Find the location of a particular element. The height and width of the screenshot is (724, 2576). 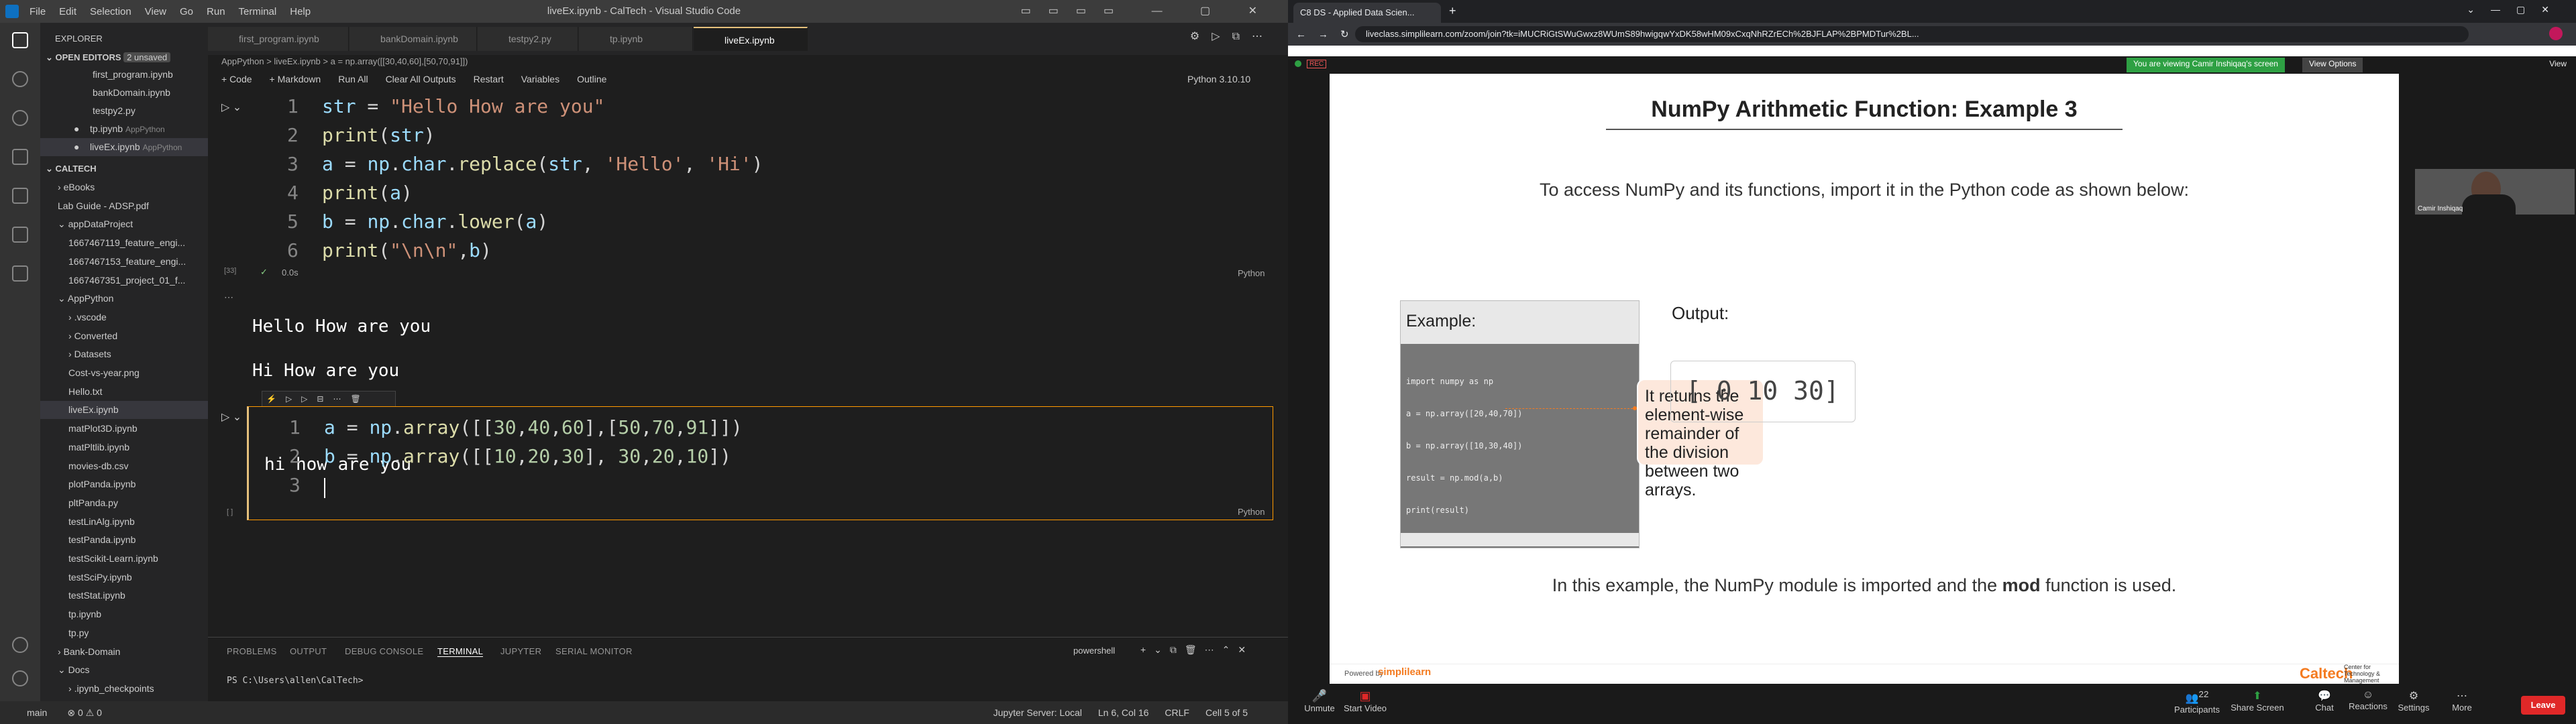

file-tree-item: ⌄ appDataProject is located at coordinates (124, 224).